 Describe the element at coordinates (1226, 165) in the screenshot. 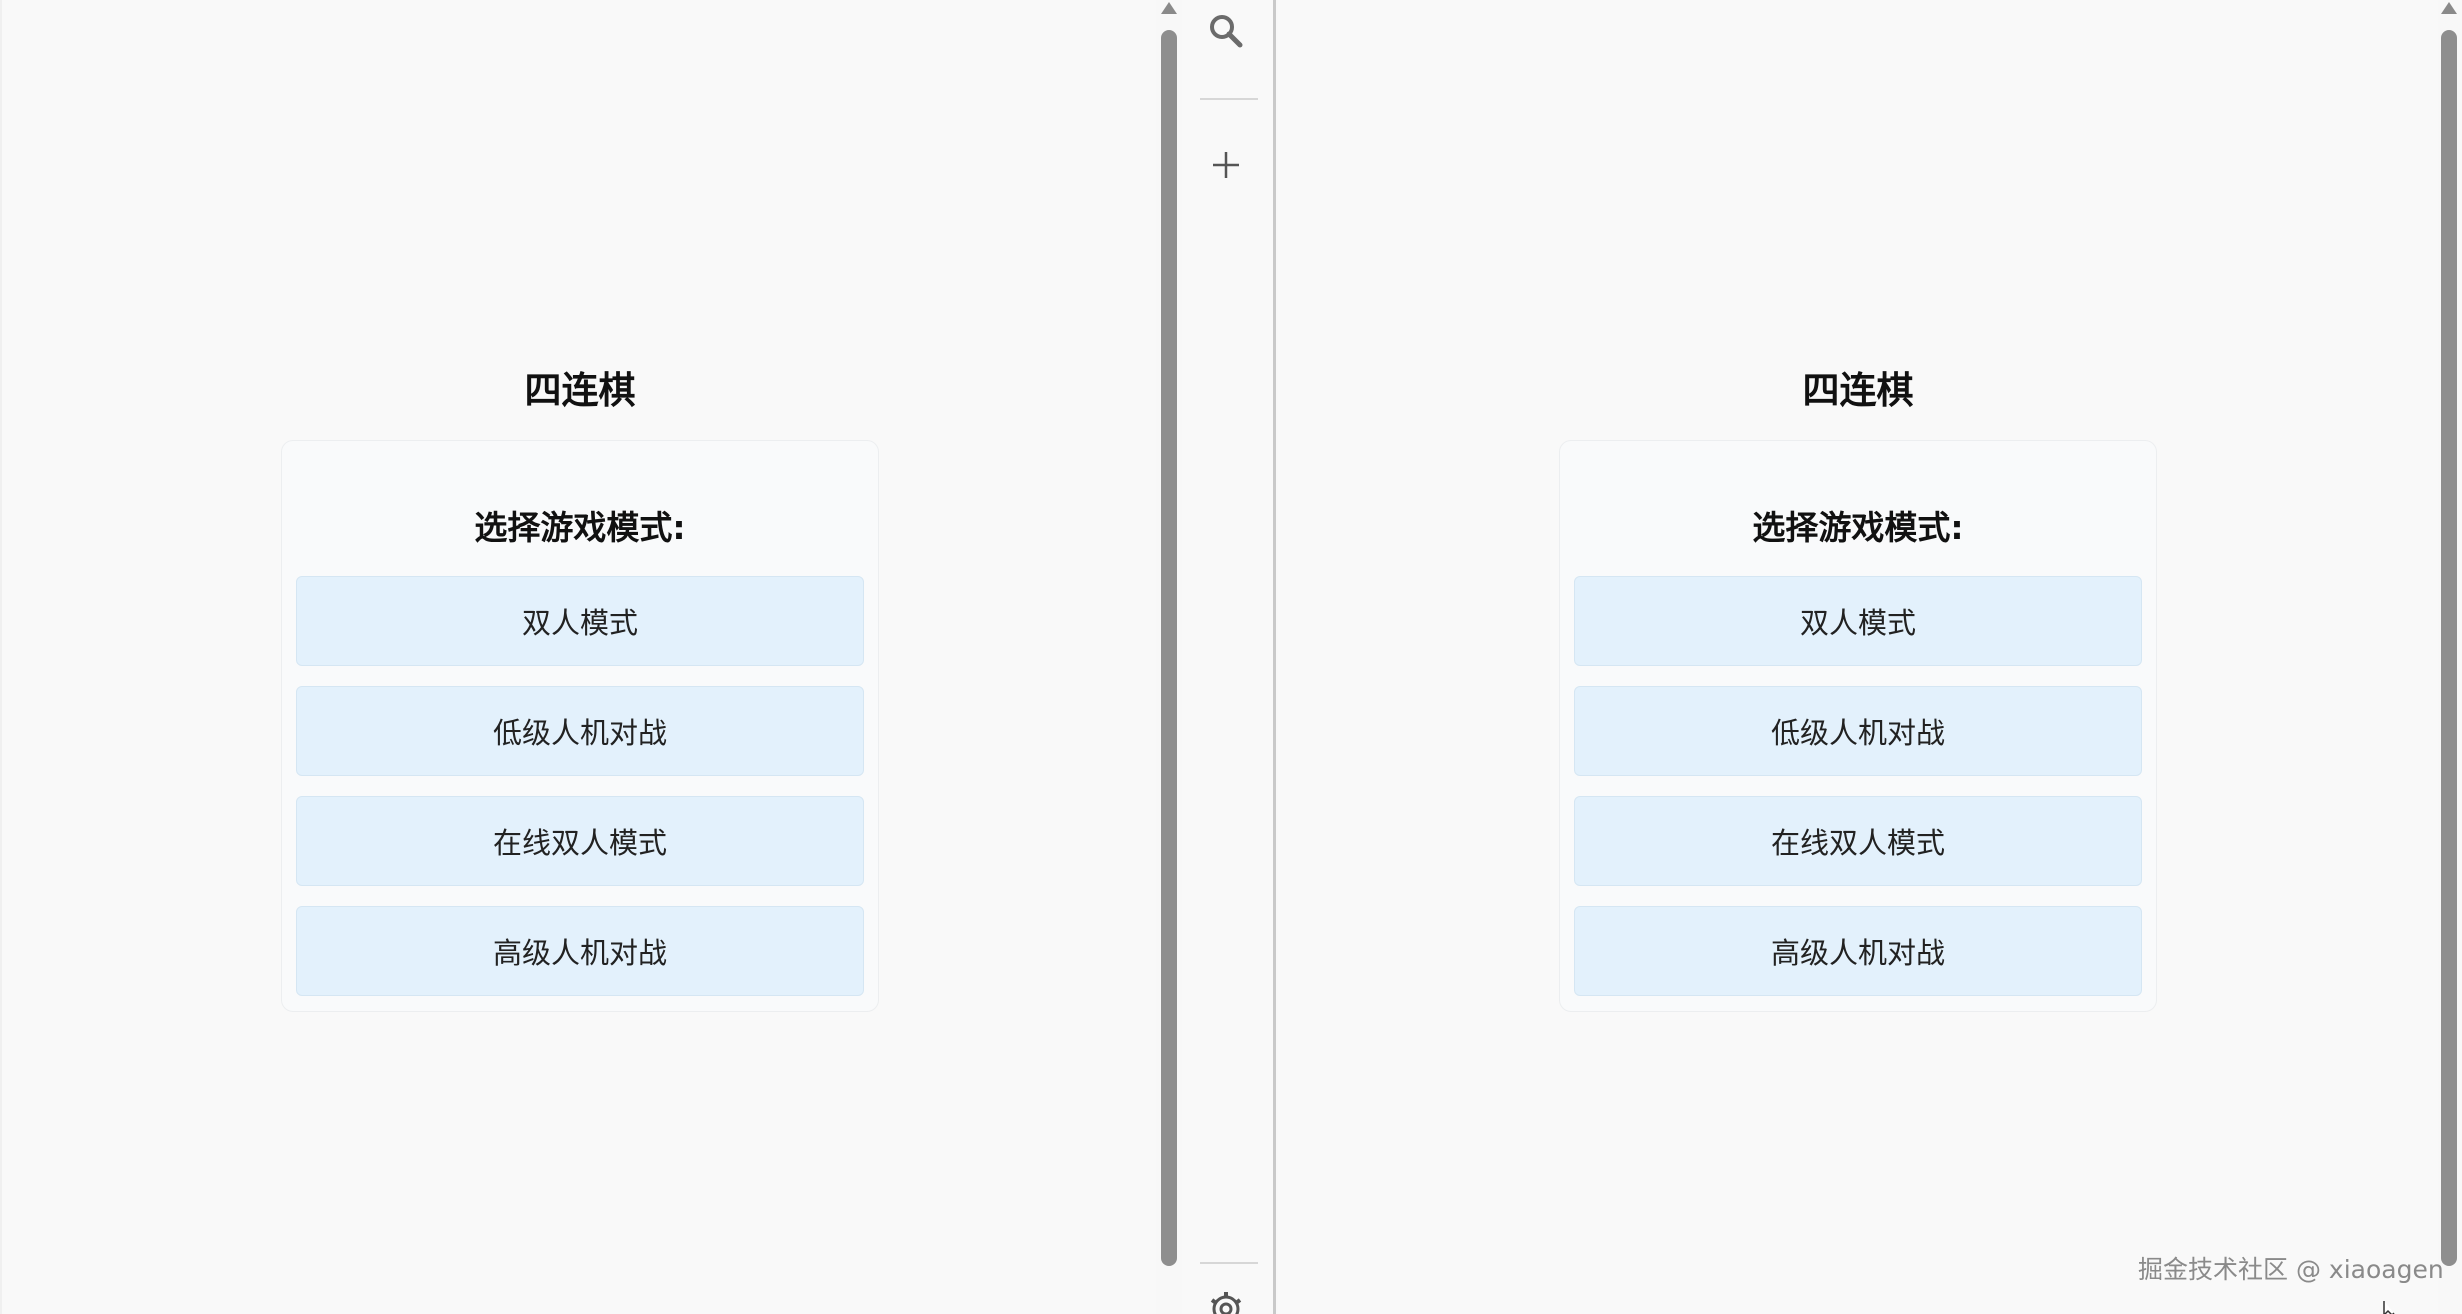

I see `plus-icon` at that location.